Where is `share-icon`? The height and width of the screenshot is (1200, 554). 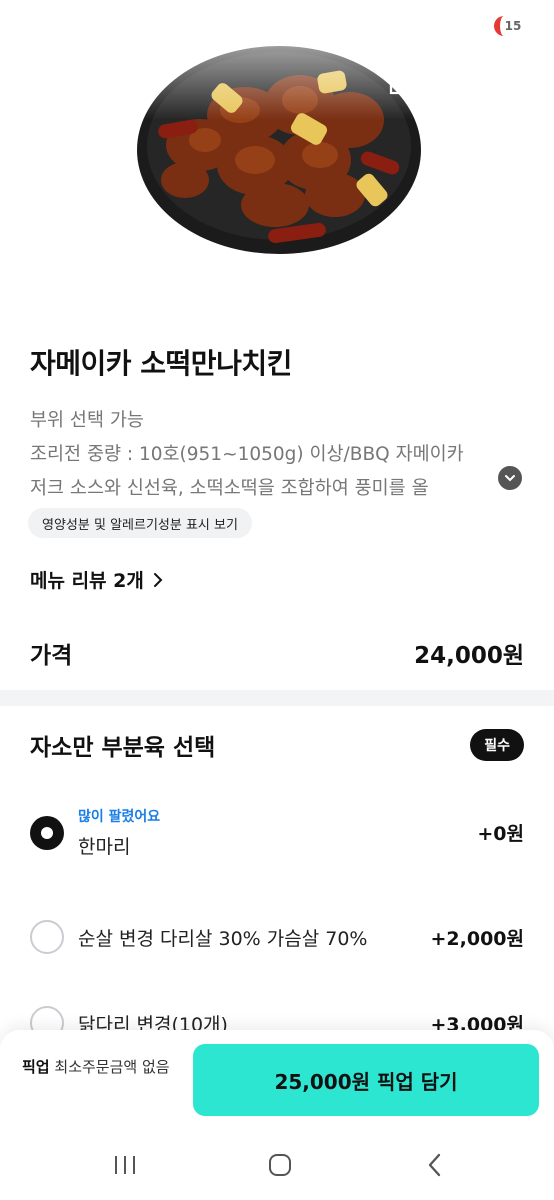 share-icon is located at coordinates (400, 84).